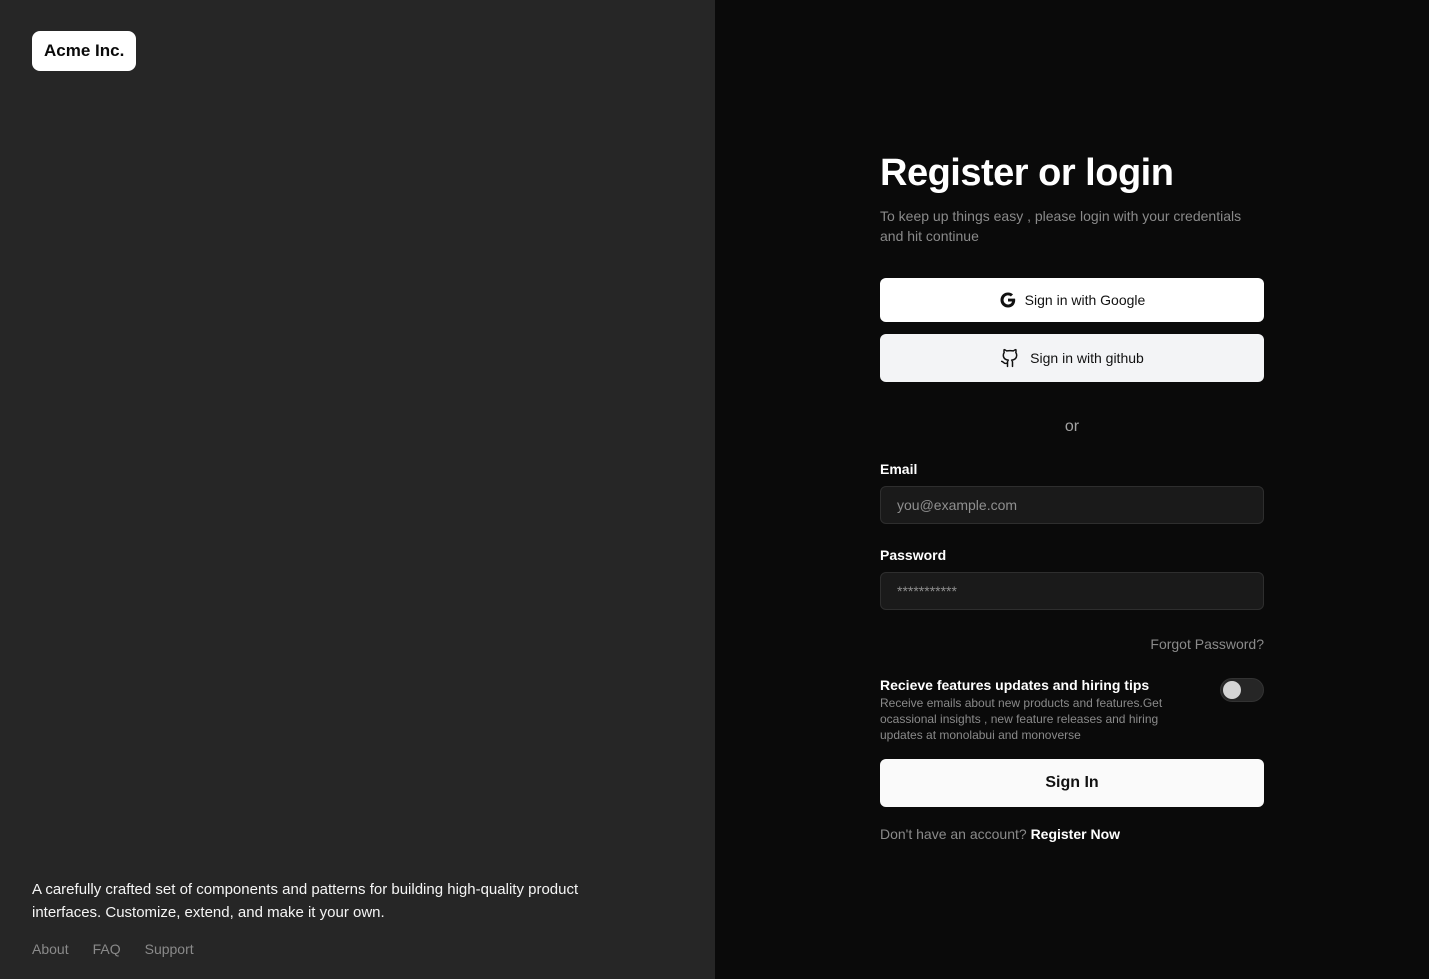  I want to click on github-signin-label: Sign in with github, so click(1087, 358).